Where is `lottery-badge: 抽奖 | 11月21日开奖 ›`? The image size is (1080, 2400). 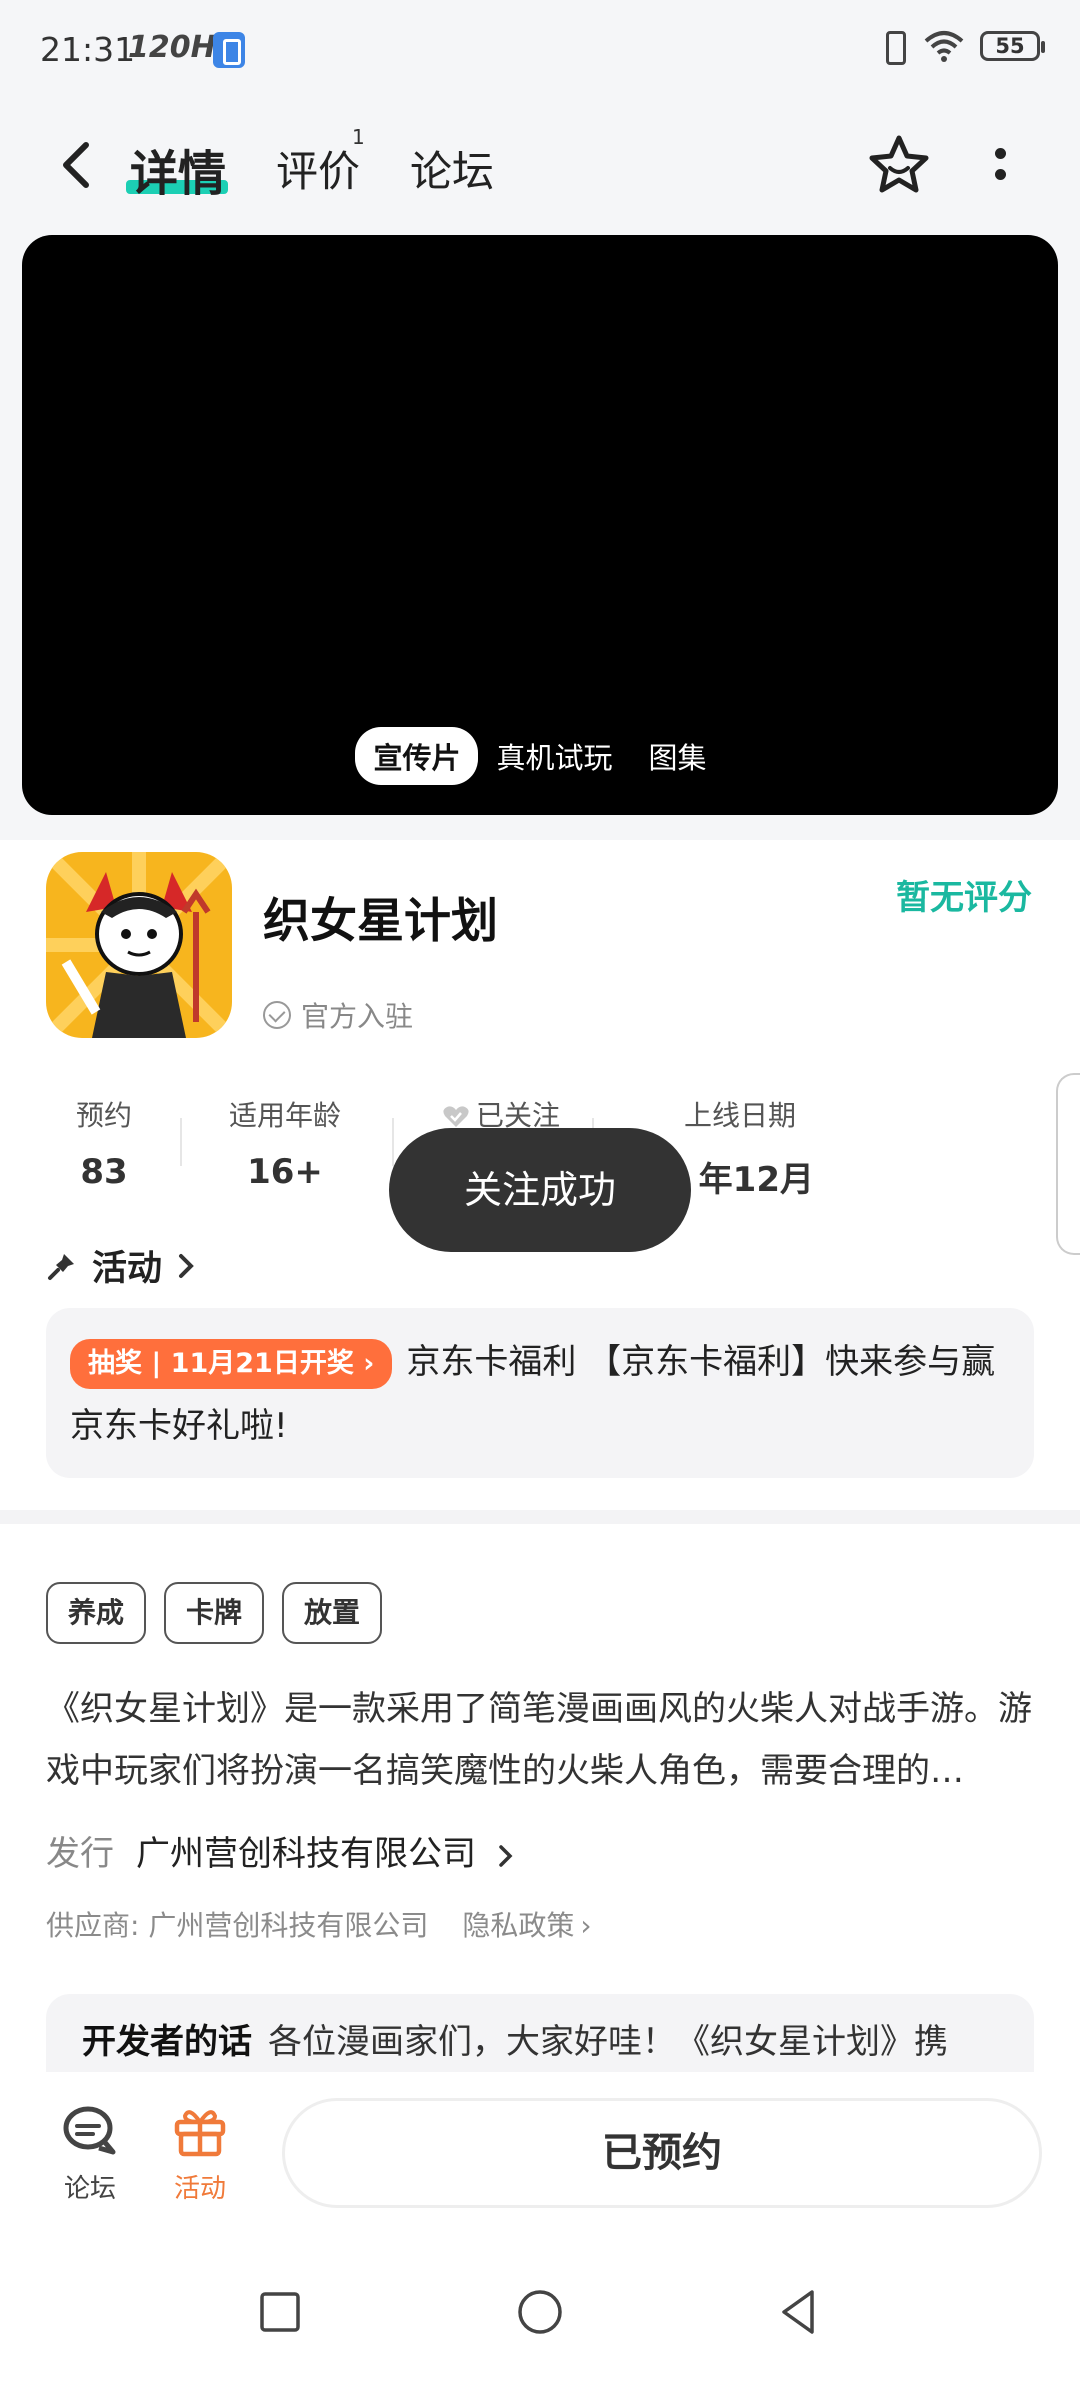 lottery-badge: 抽奖 | 11月21日开奖 › is located at coordinates (231, 1363).